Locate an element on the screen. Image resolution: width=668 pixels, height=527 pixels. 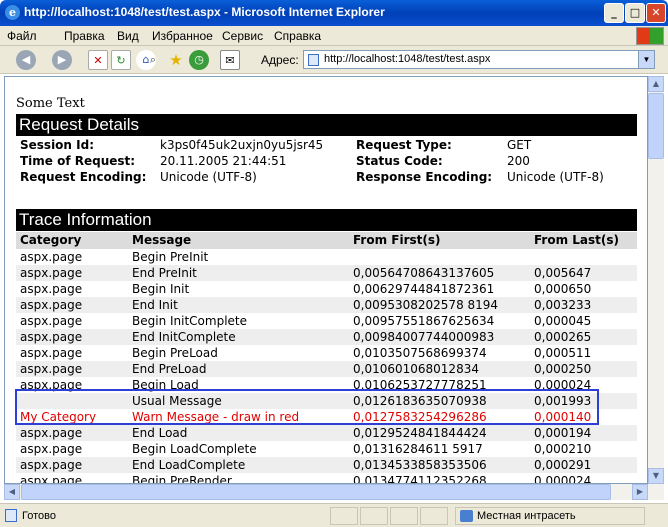
scroll-up-icon: ▲ is located at coordinates (656, 84).